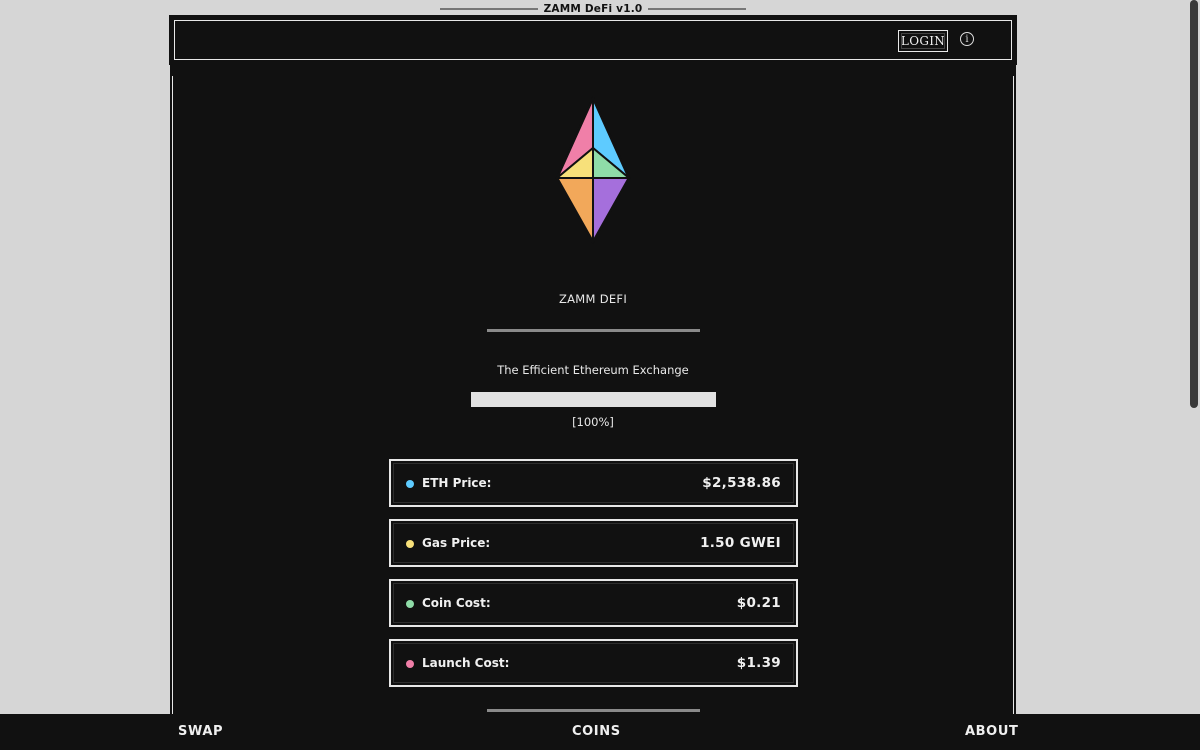 The width and height of the screenshot is (1200, 750). Describe the element at coordinates (596, 731) in the screenshot. I see `nav-coins: COINS` at that location.